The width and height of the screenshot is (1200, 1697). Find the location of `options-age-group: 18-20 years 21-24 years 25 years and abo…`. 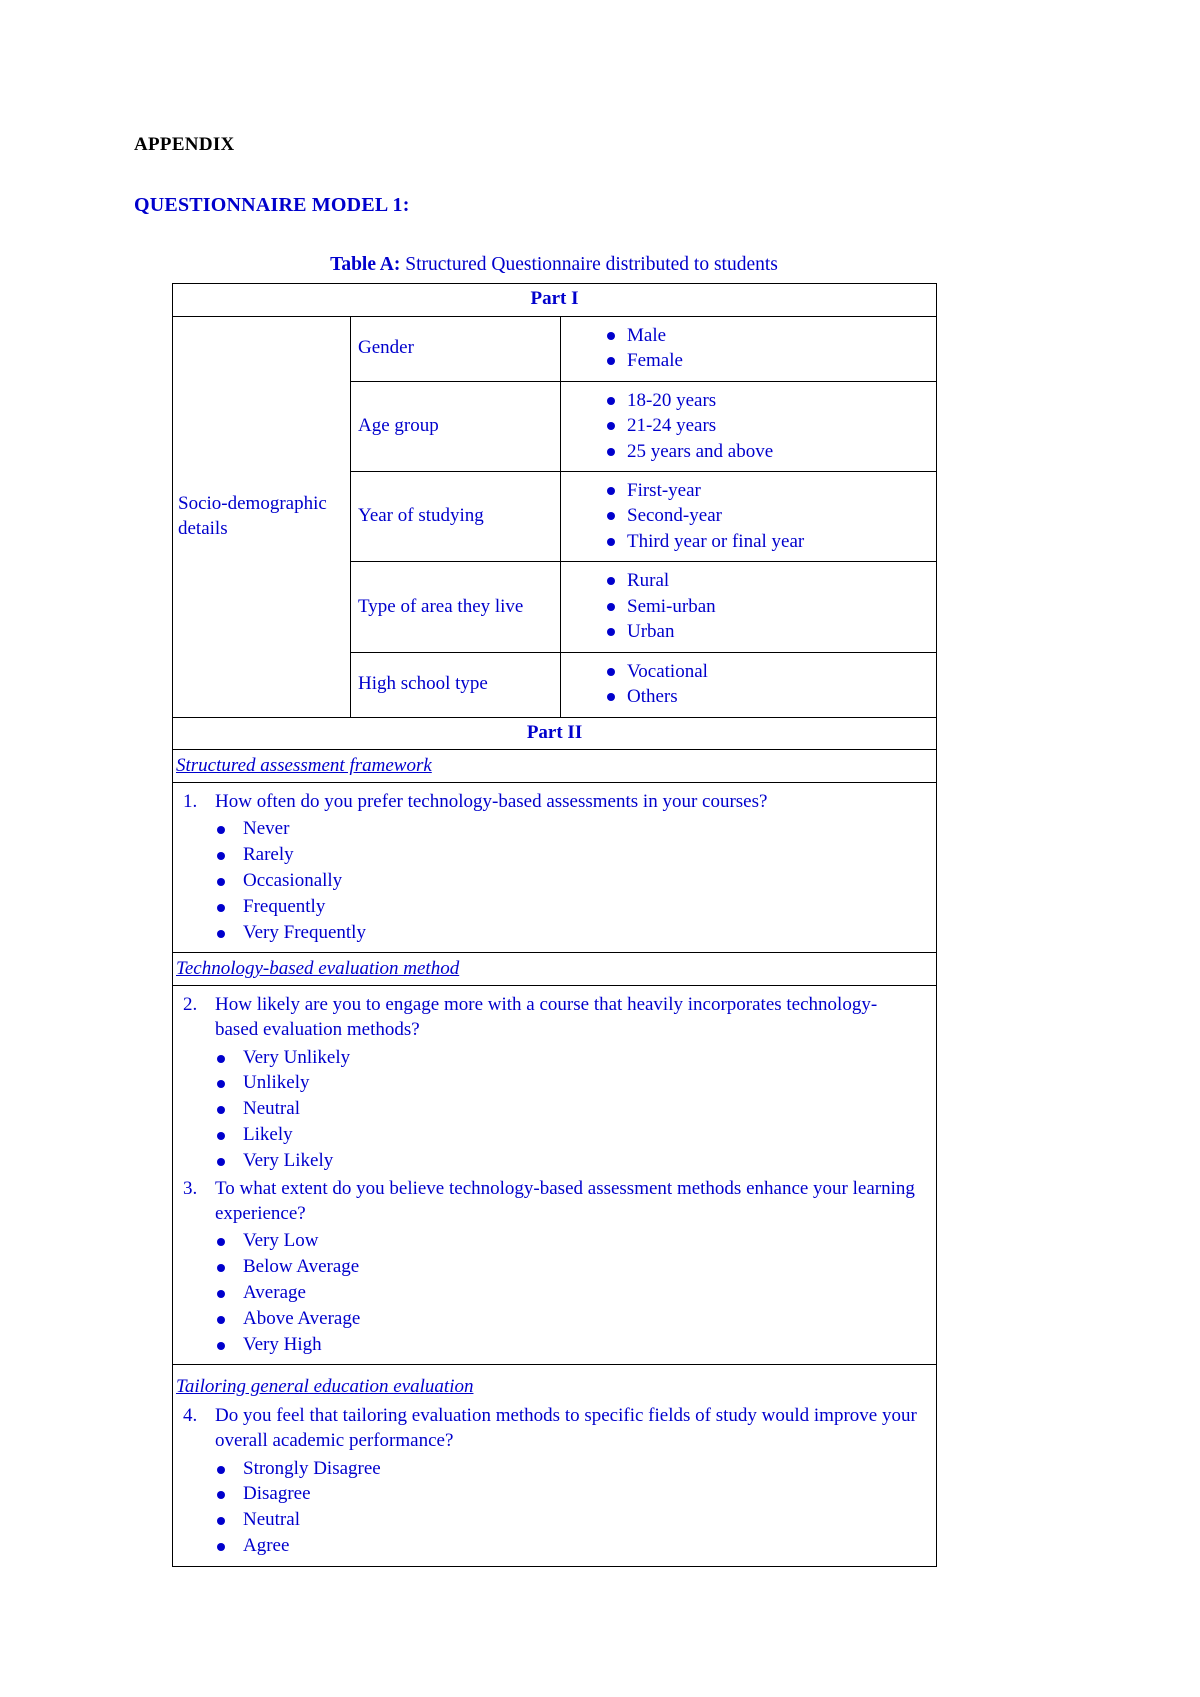

options-age-group: 18-20 years 21-24 years 25 years and abo… is located at coordinates (748, 426).